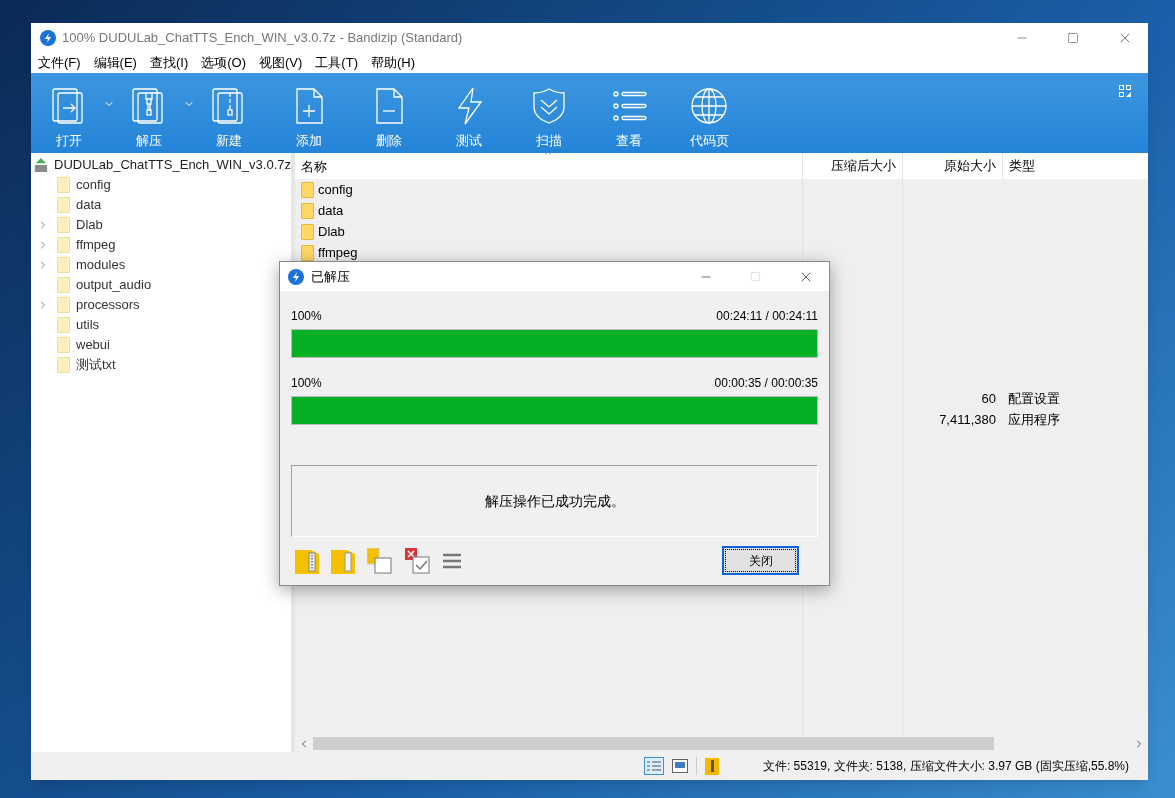 This screenshot has width=1175, height=798. What do you see at coordinates (863, 166) in the screenshot?
I see `column-header: 压缩后大小` at bounding box center [863, 166].